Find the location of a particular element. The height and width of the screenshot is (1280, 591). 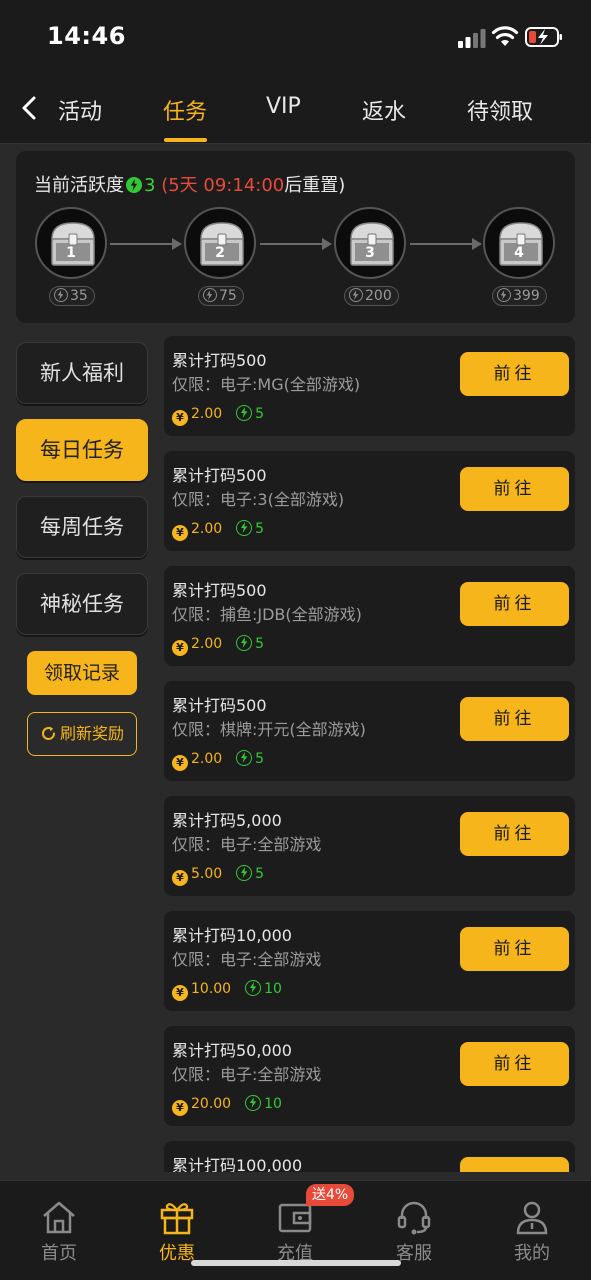

active-tab-indicator is located at coordinates (185, 140).